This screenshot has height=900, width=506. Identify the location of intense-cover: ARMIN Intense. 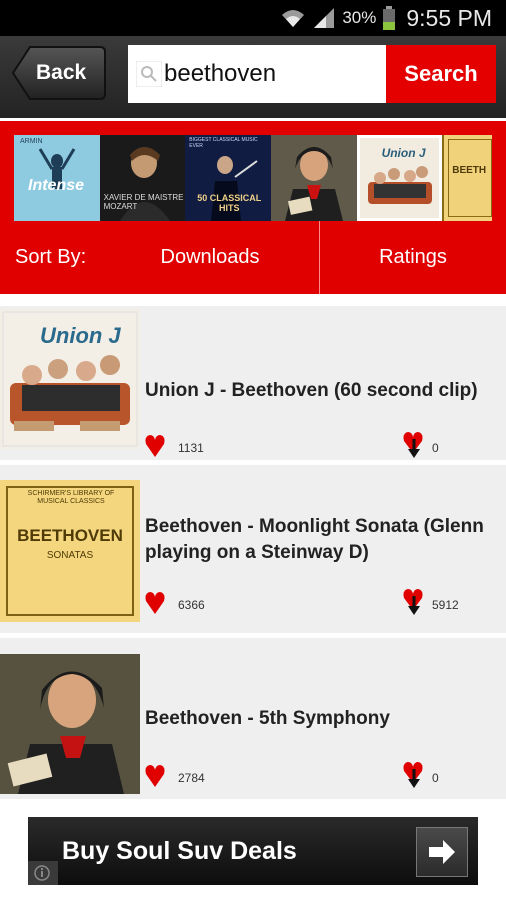
(57, 178).